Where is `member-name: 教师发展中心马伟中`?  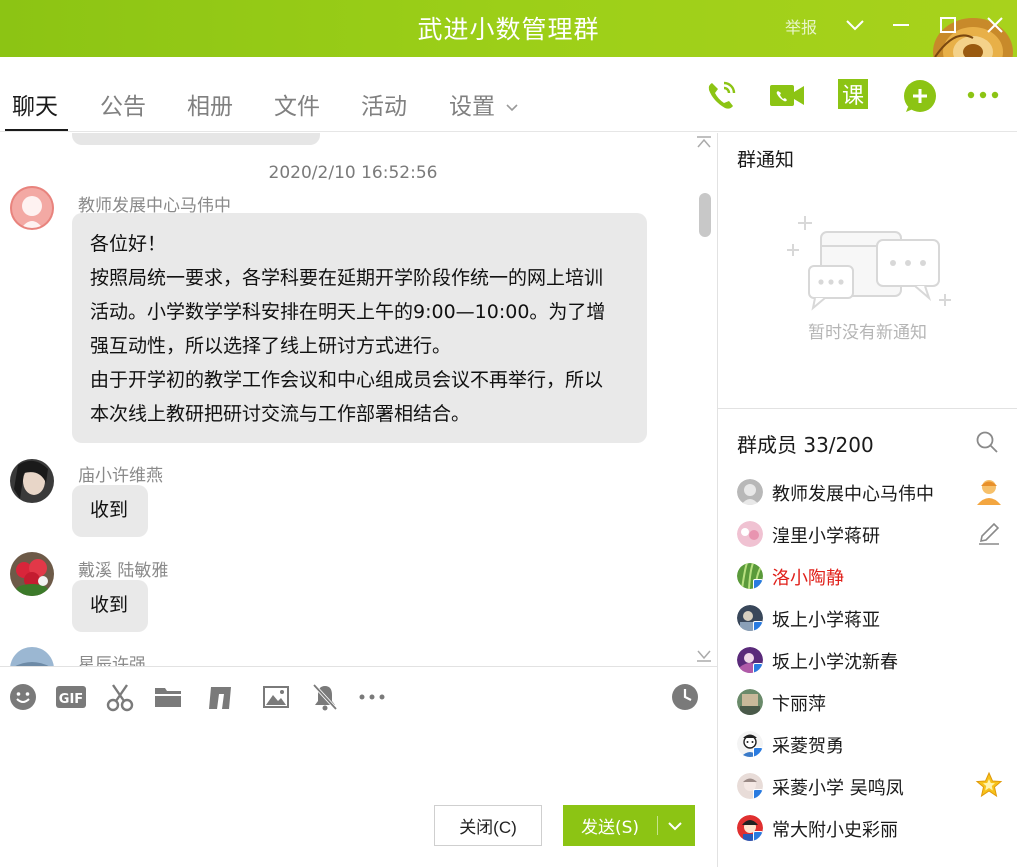 member-name: 教师发展中心马伟中 is located at coordinates (853, 494).